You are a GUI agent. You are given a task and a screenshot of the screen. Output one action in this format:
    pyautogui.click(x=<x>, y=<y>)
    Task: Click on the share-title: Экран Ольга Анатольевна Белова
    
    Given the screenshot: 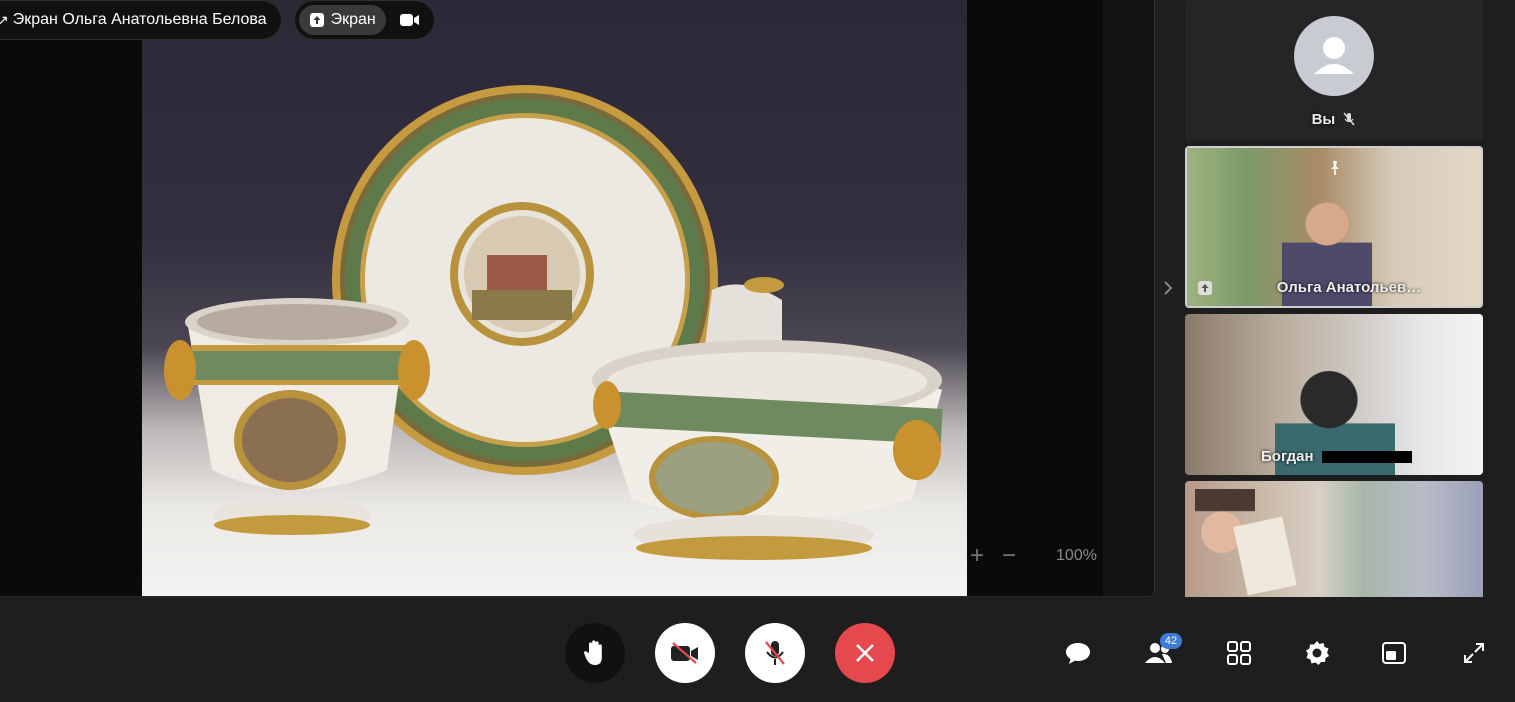 What is the action you would take?
    pyautogui.click(x=139, y=19)
    